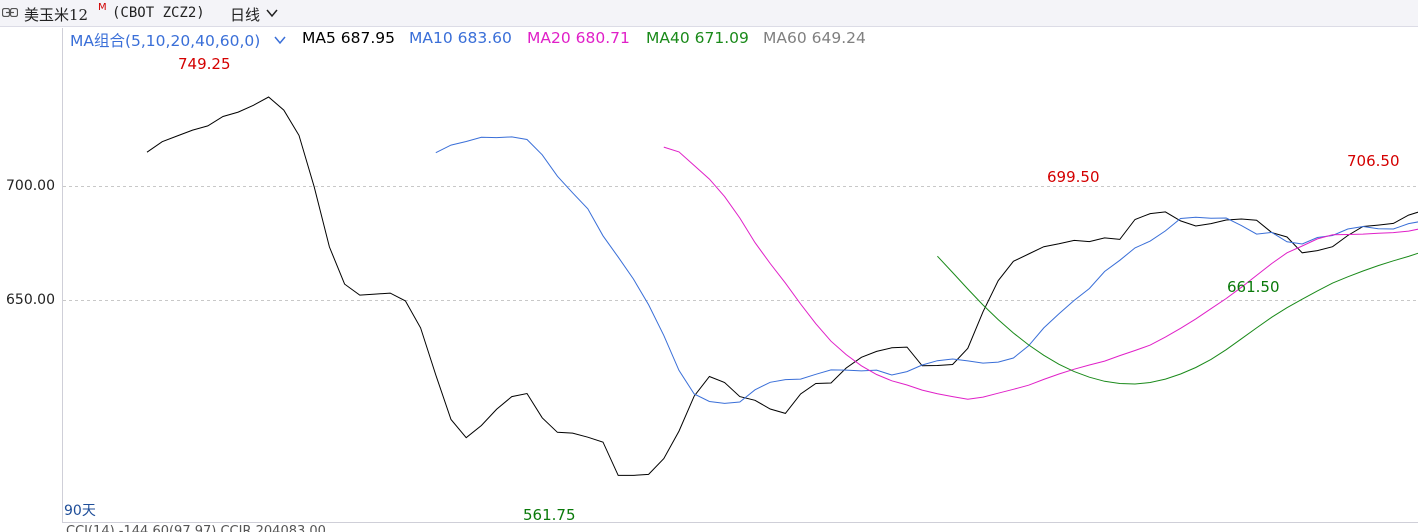  I want to click on annotation-low: 661.50, so click(1253, 287).